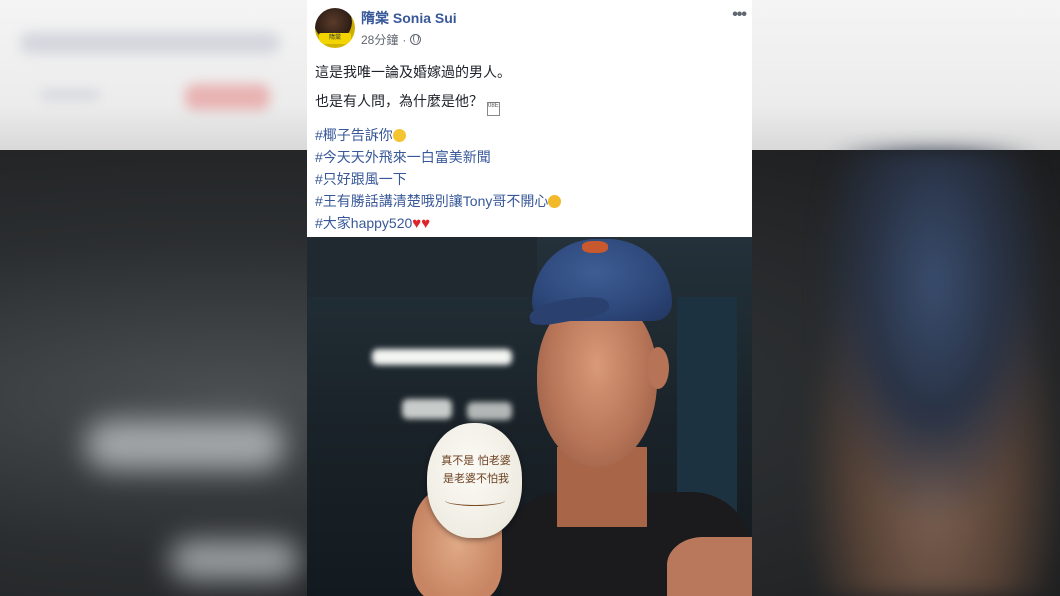 The width and height of the screenshot is (1060, 596). I want to click on hashtag-link: #今天天外飛來一白富美新聞, so click(530, 157).